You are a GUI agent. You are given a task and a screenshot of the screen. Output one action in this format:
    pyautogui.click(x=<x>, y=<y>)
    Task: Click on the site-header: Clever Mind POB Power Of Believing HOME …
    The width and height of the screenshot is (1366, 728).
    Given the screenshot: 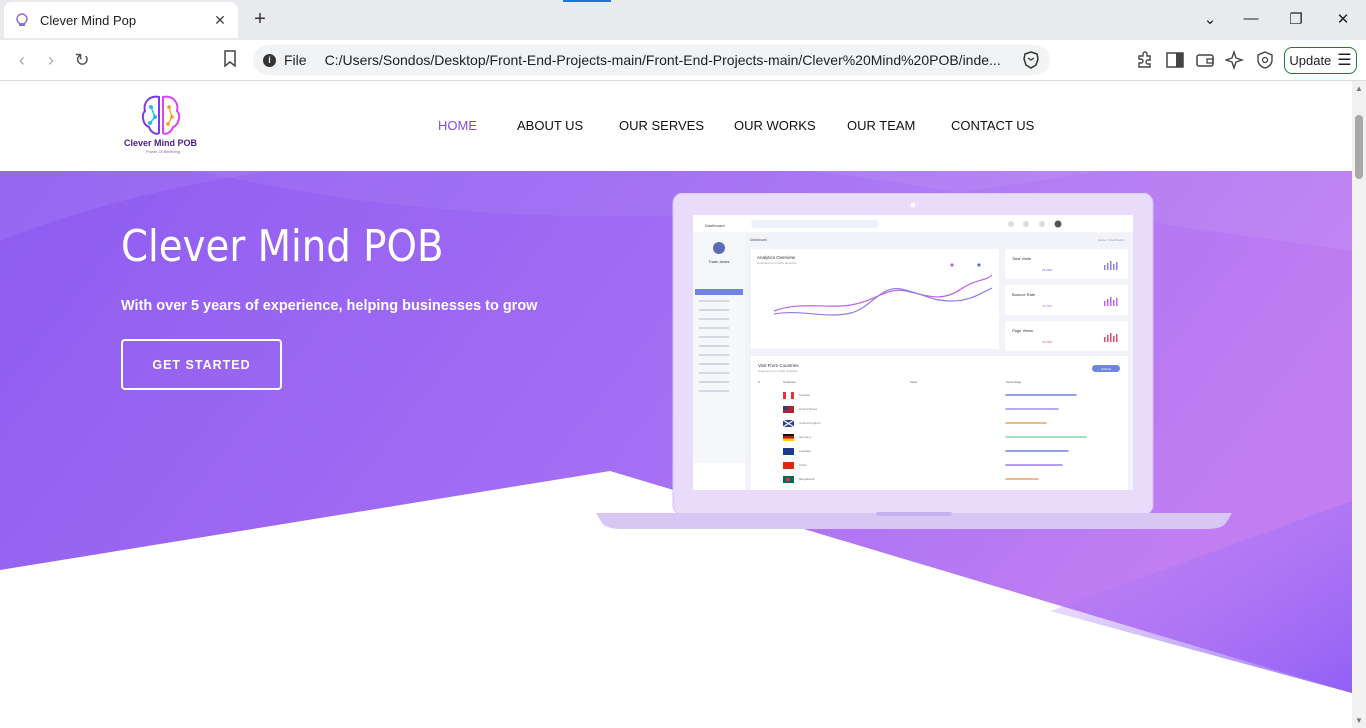 What is the action you would take?
    pyautogui.click(x=676, y=126)
    